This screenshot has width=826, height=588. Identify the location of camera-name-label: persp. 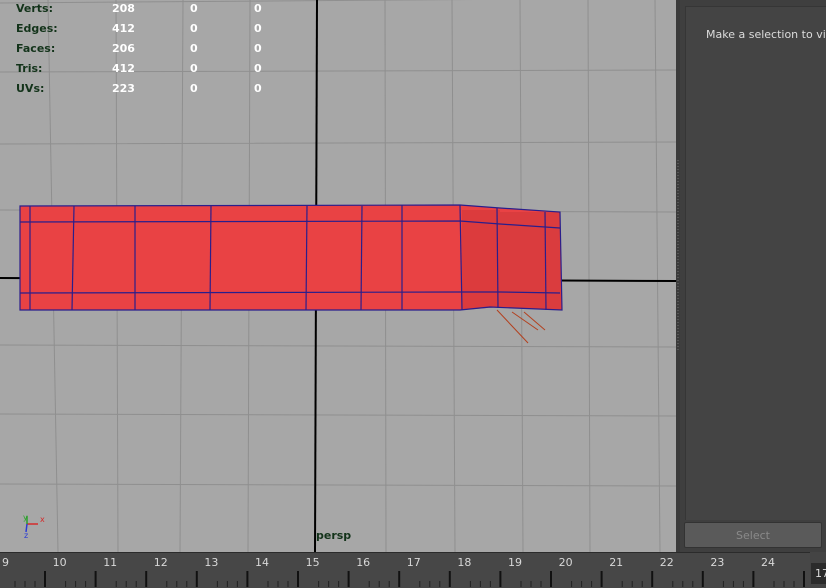
(334, 535).